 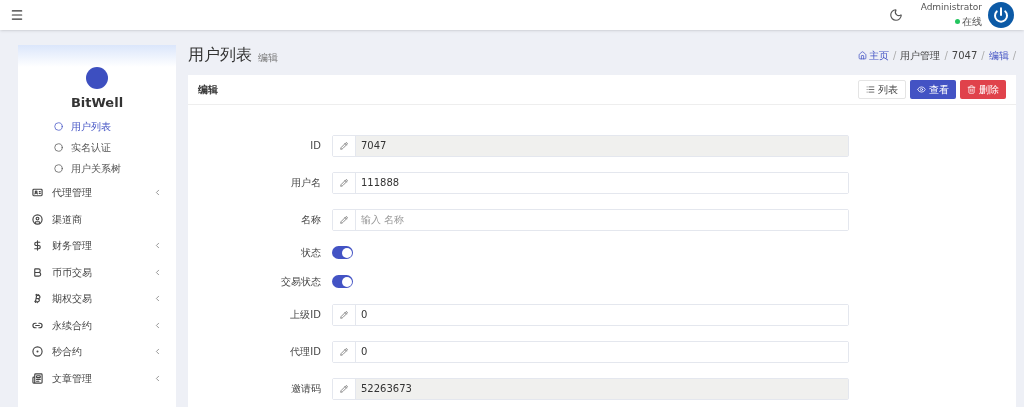 I want to click on text-field: 7047, so click(x=590, y=145).